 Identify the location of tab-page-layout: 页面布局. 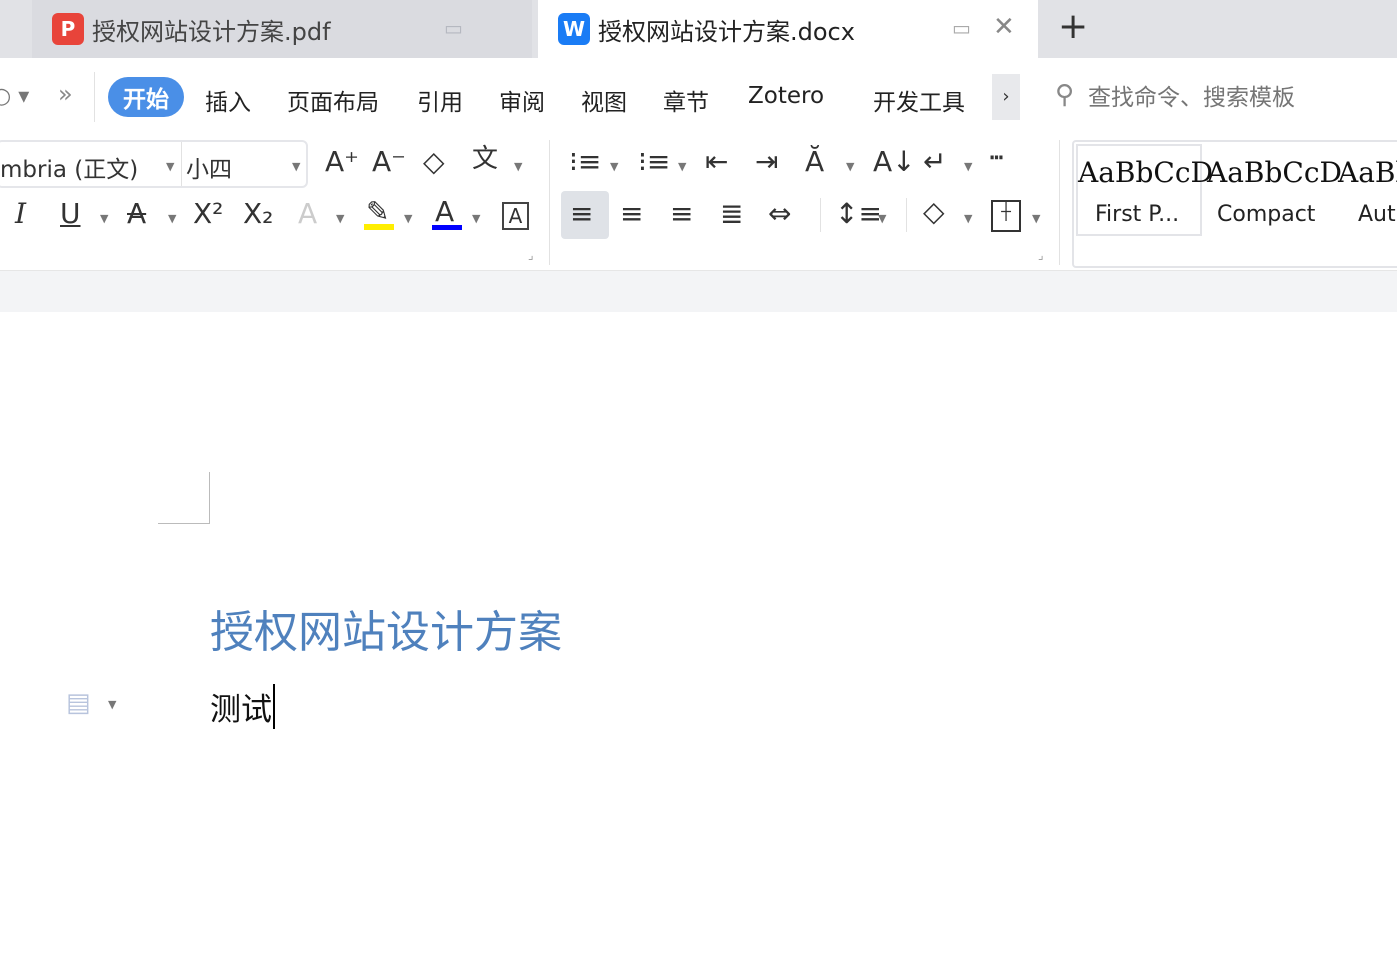
(333, 100).